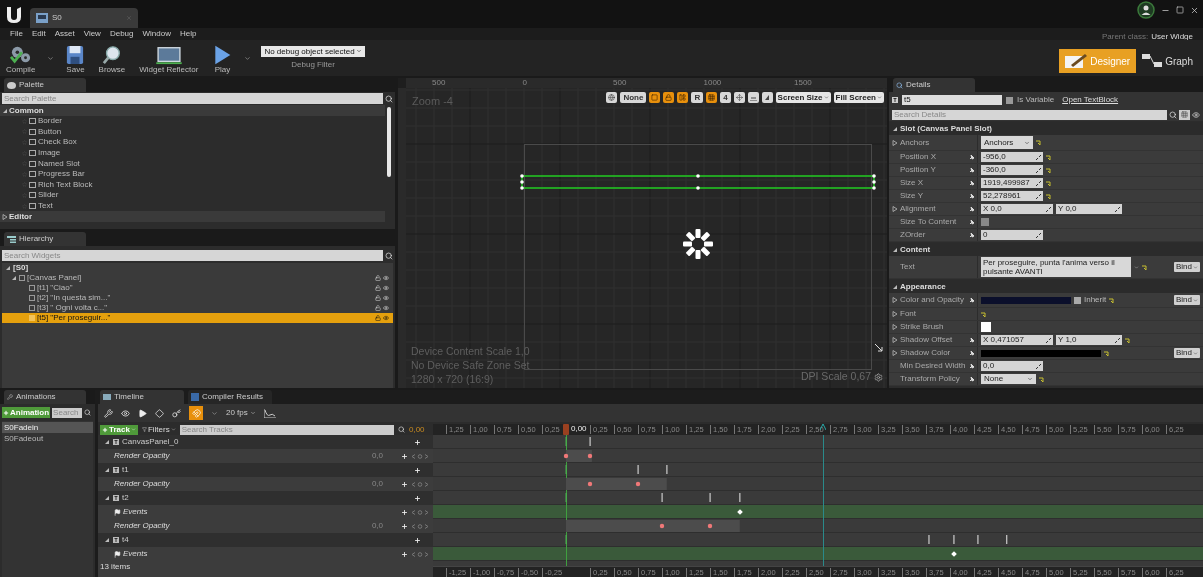 The height and width of the screenshot is (577, 1203). I want to click on text-value-field: Per proseguire, punta l'anima verso il pulsante AVANTI, so click(1056, 267).